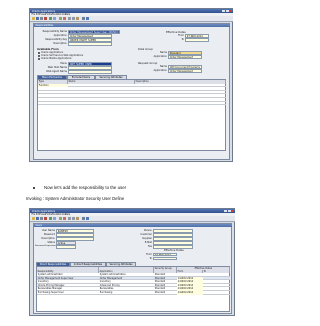  What do you see at coordinates (190, 293) in the screenshot?
I see `from-cell: 14-NOV-2014` at bounding box center [190, 293].